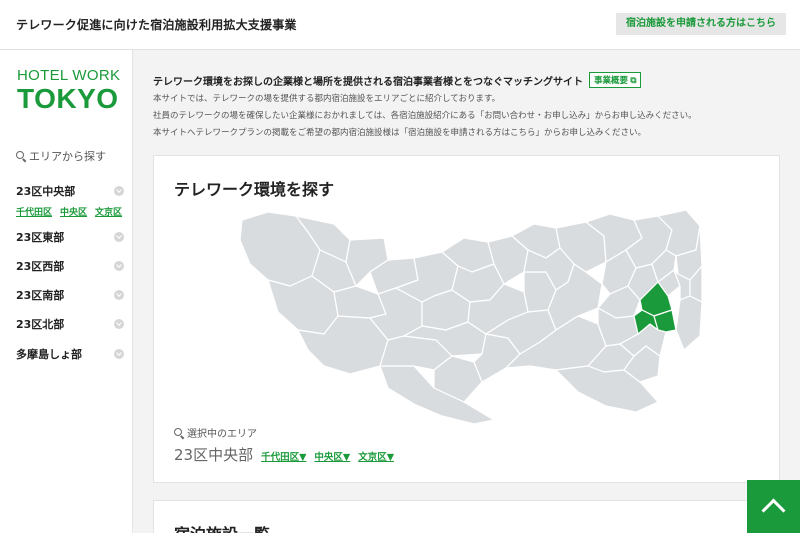 The image size is (800, 533). What do you see at coordinates (67, 156) in the screenshot?
I see `area-search-label: エリアから探す` at bounding box center [67, 156].